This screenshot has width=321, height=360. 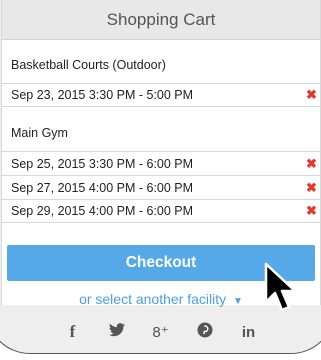 What do you see at coordinates (205, 332) in the screenshot?
I see `pinterest-icon` at bounding box center [205, 332].